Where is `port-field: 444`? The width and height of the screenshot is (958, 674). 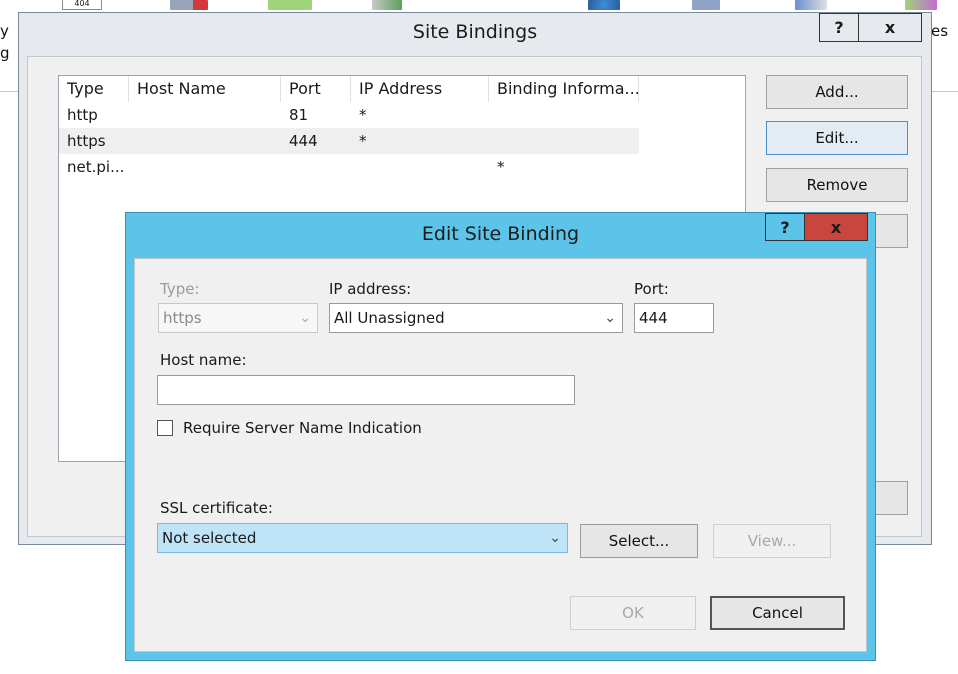 port-field: 444 is located at coordinates (674, 318).